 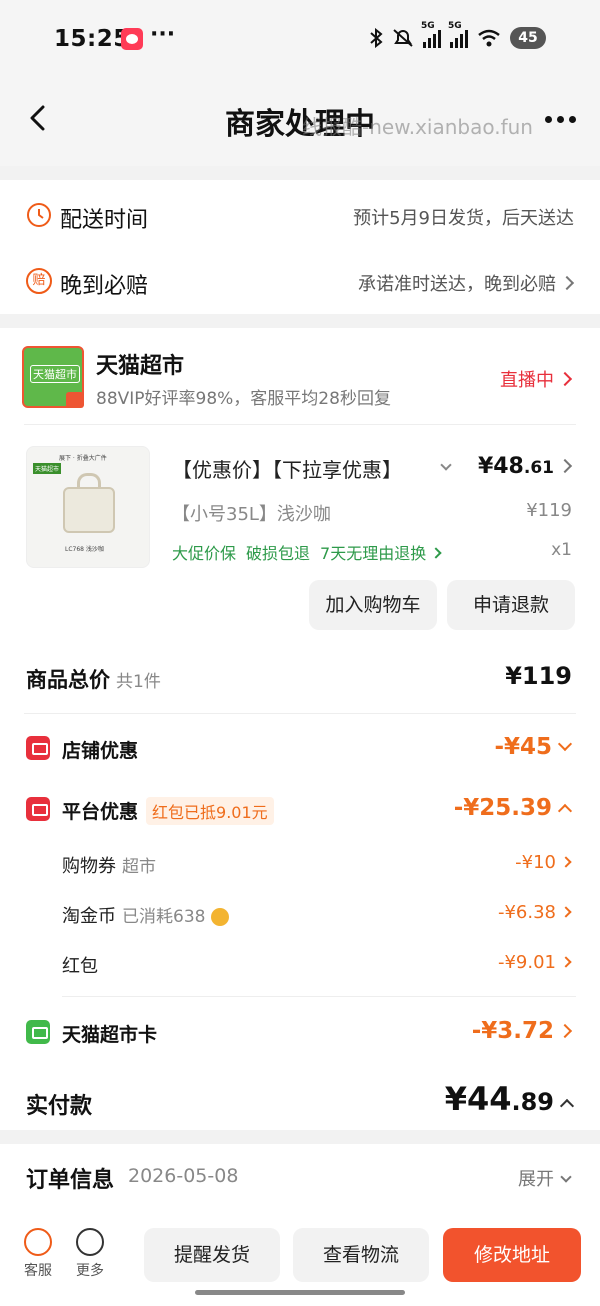 What do you see at coordinates (512, 1255) in the screenshot?
I see `modify-address-button: 修改地址` at bounding box center [512, 1255].